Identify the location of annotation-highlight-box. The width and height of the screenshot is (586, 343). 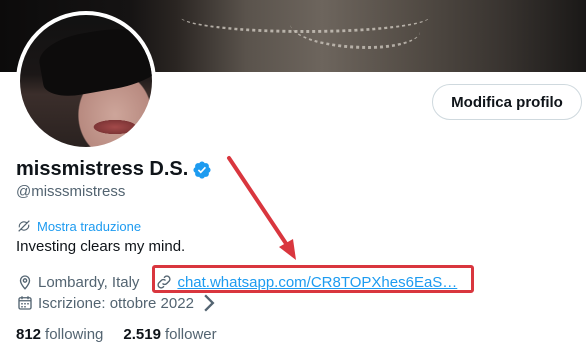
(313, 279).